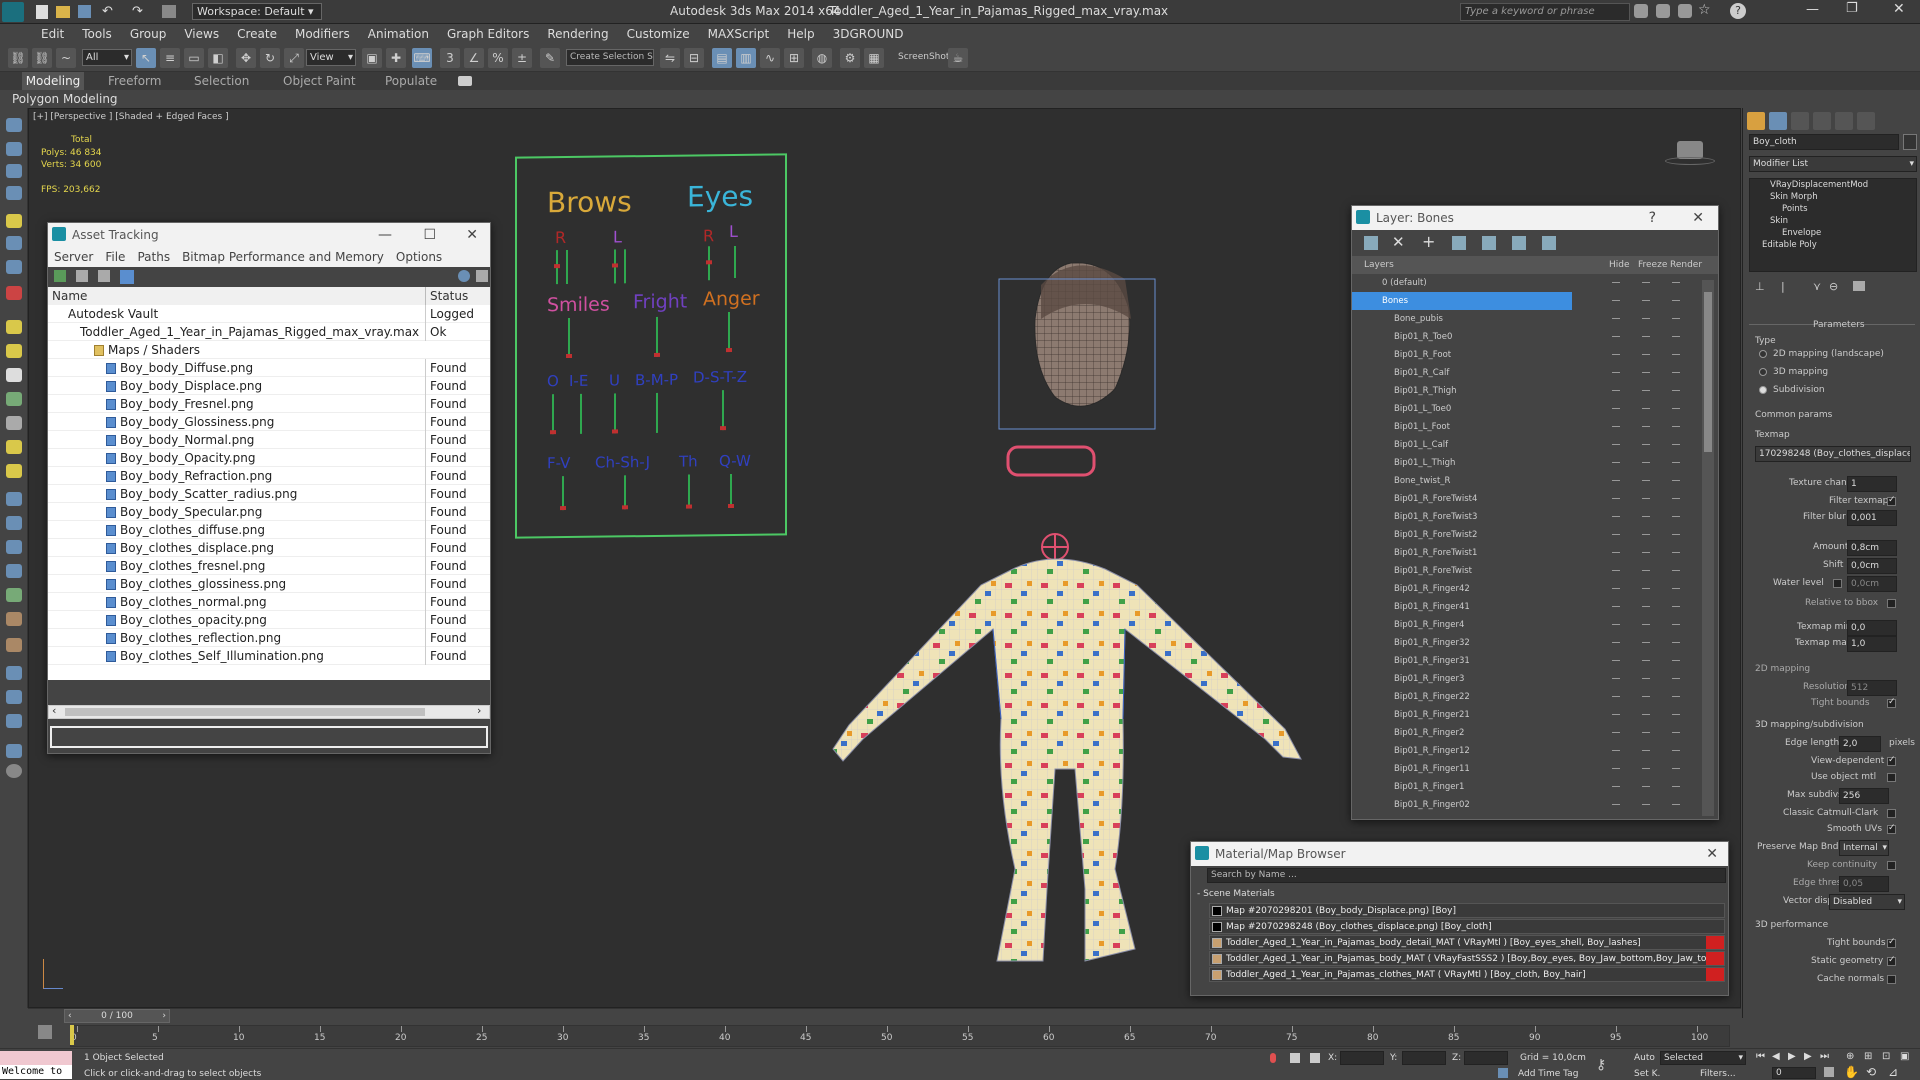 The height and width of the screenshot is (1080, 1920). I want to click on vector-displ-dropdown: Disabled ▾, so click(1867, 902).